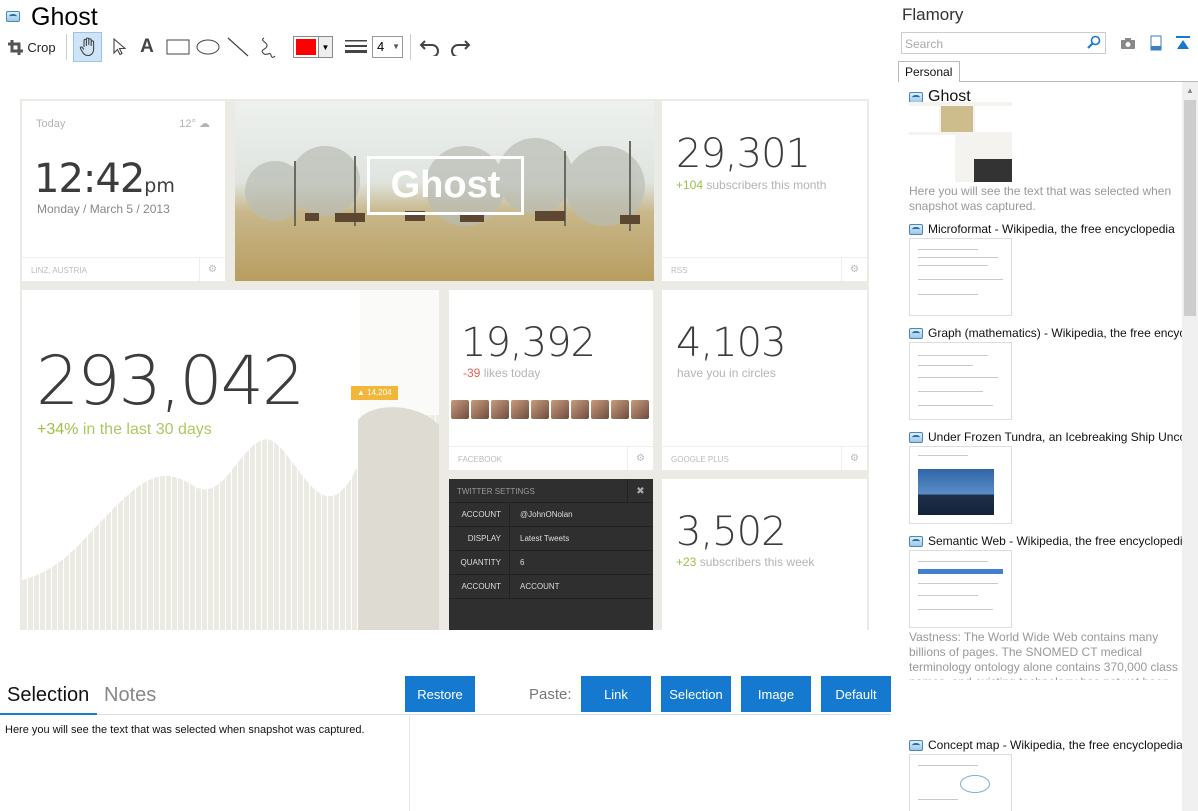 The image size is (1198, 811). What do you see at coordinates (1190, 446) in the screenshot?
I see `list-scrollbar: ▲` at bounding box center [1190, 446].